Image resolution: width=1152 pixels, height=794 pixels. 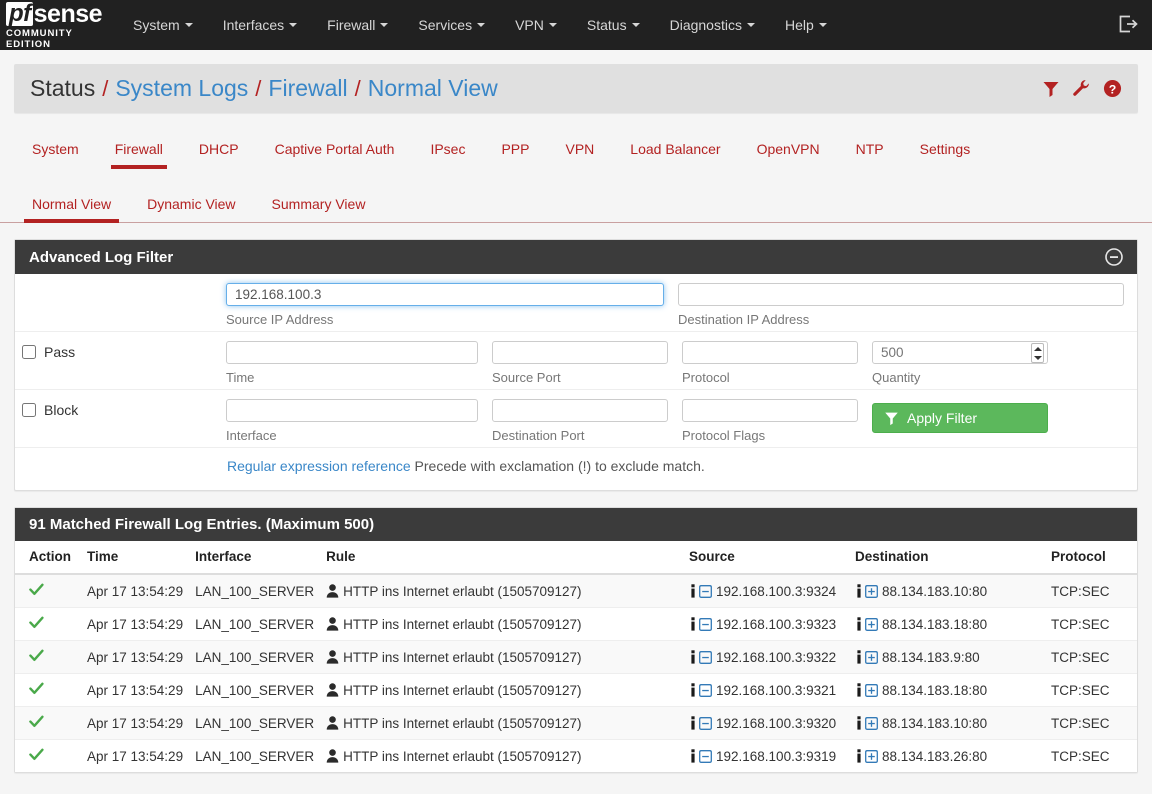 I want to click on protocol-flags-input, so click(x=770, y=410).